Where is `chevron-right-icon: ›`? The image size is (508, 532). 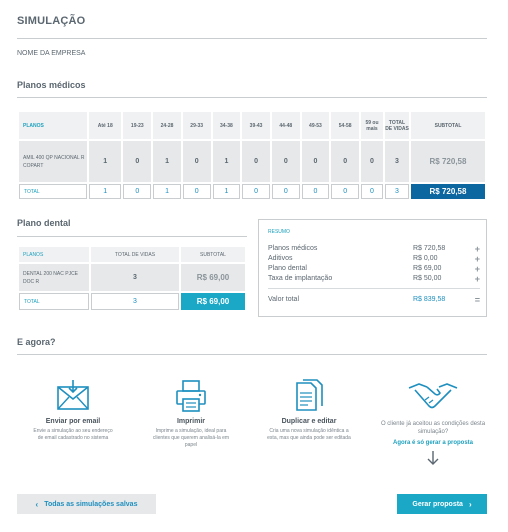 chevron-right-icon: › is located at coordinates (470, 504).